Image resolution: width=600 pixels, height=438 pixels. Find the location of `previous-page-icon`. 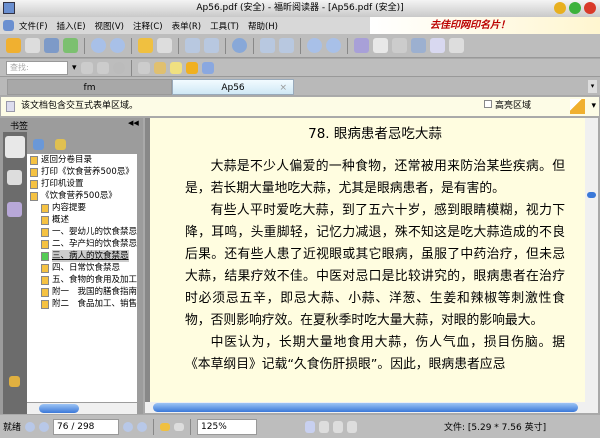

previous-page-icon is located at coordinates (44, 426).